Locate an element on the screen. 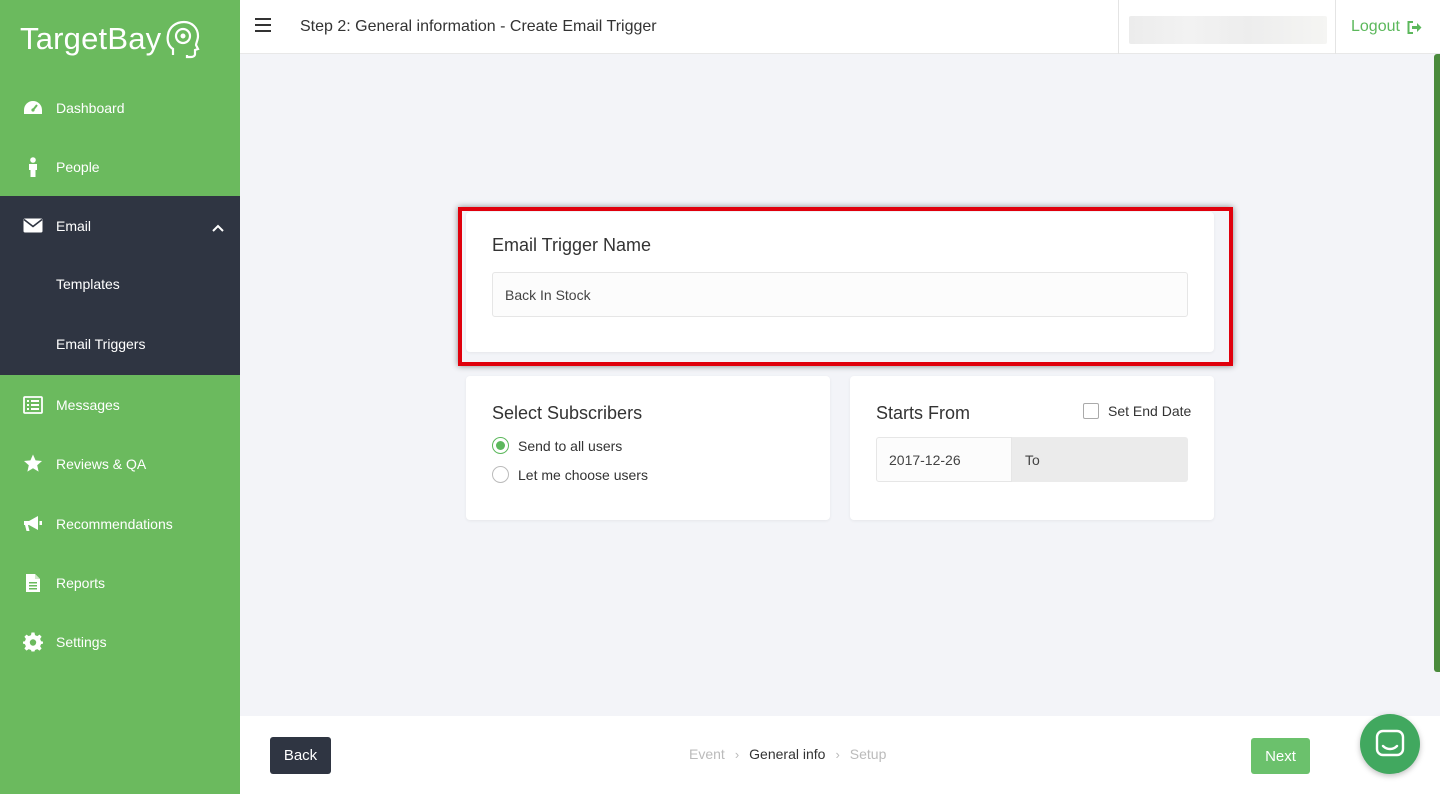  wizard-footer: Back Event › General info › Setup Next is located at coordinates (840, 755).